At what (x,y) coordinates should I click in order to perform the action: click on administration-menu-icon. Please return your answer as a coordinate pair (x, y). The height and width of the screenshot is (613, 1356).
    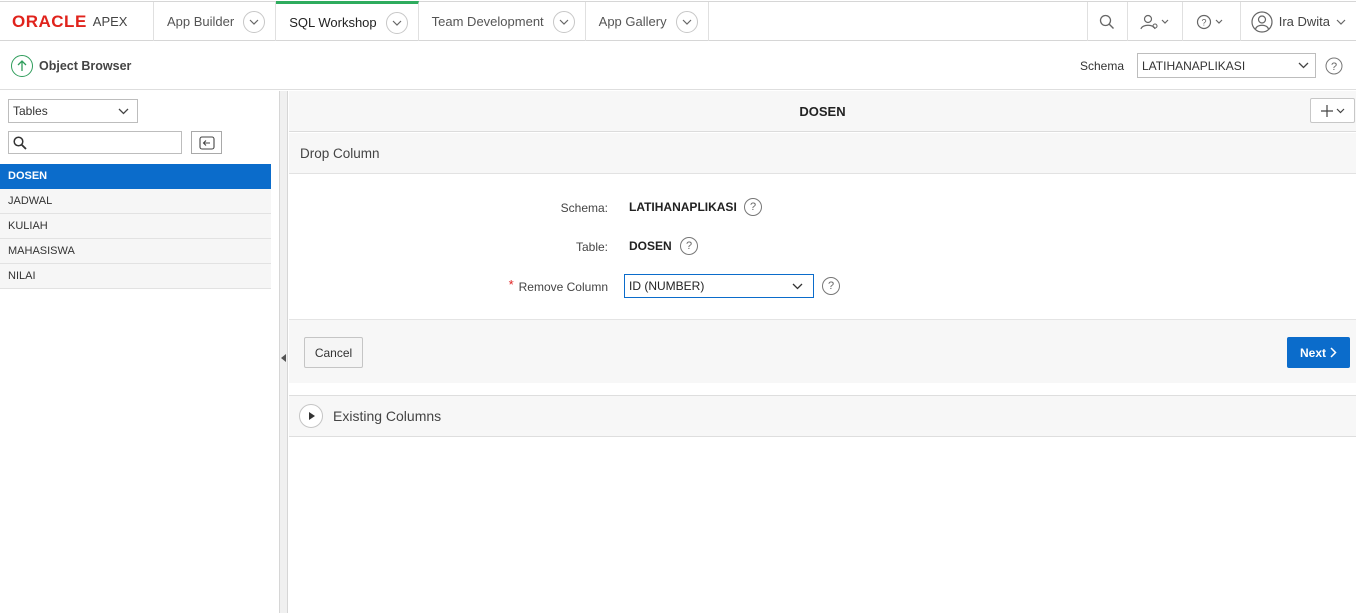
    Looking at the image, I should click on (1154, 21).